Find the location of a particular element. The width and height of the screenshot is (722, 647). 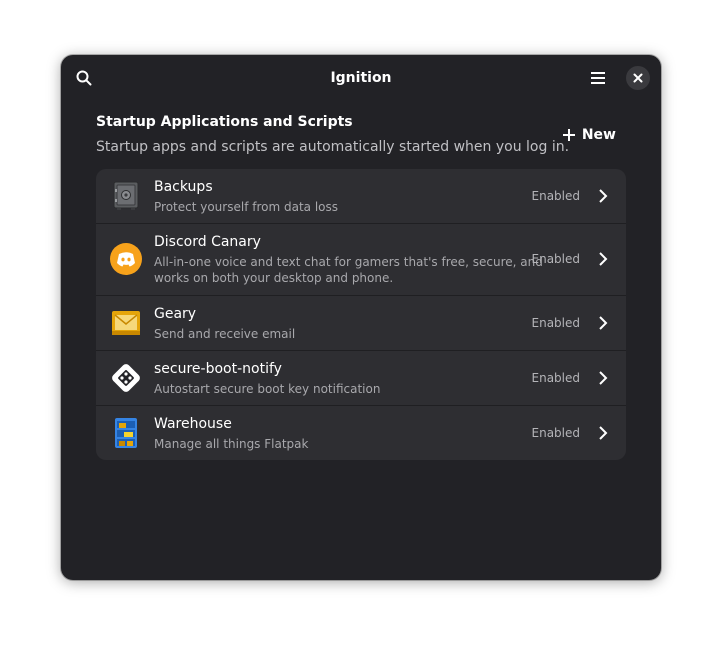

safe-icon is located at coordinates (126, 196).